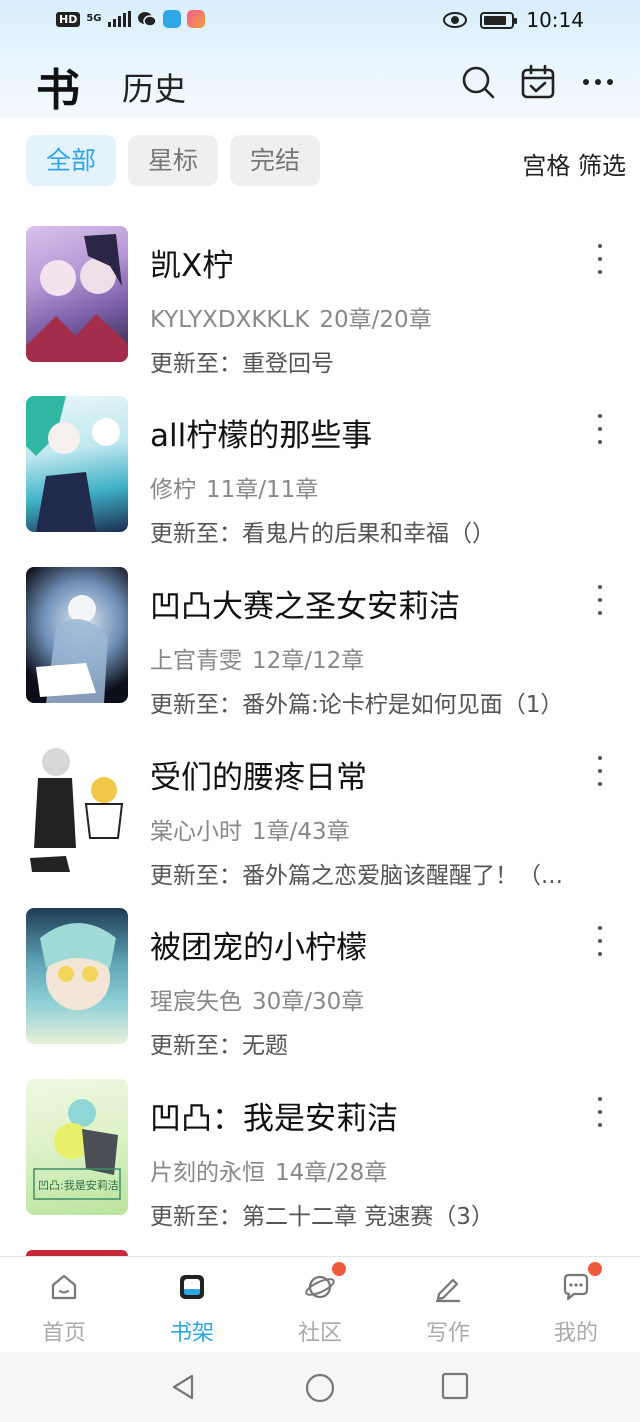 Image resolution: width=640 pixels, height=1422 pixels. What do you see at coordinates (258, 948) in the screenshot?
I see `book-title: 被团宠的小柠檬` at bounding box center [258, 948].